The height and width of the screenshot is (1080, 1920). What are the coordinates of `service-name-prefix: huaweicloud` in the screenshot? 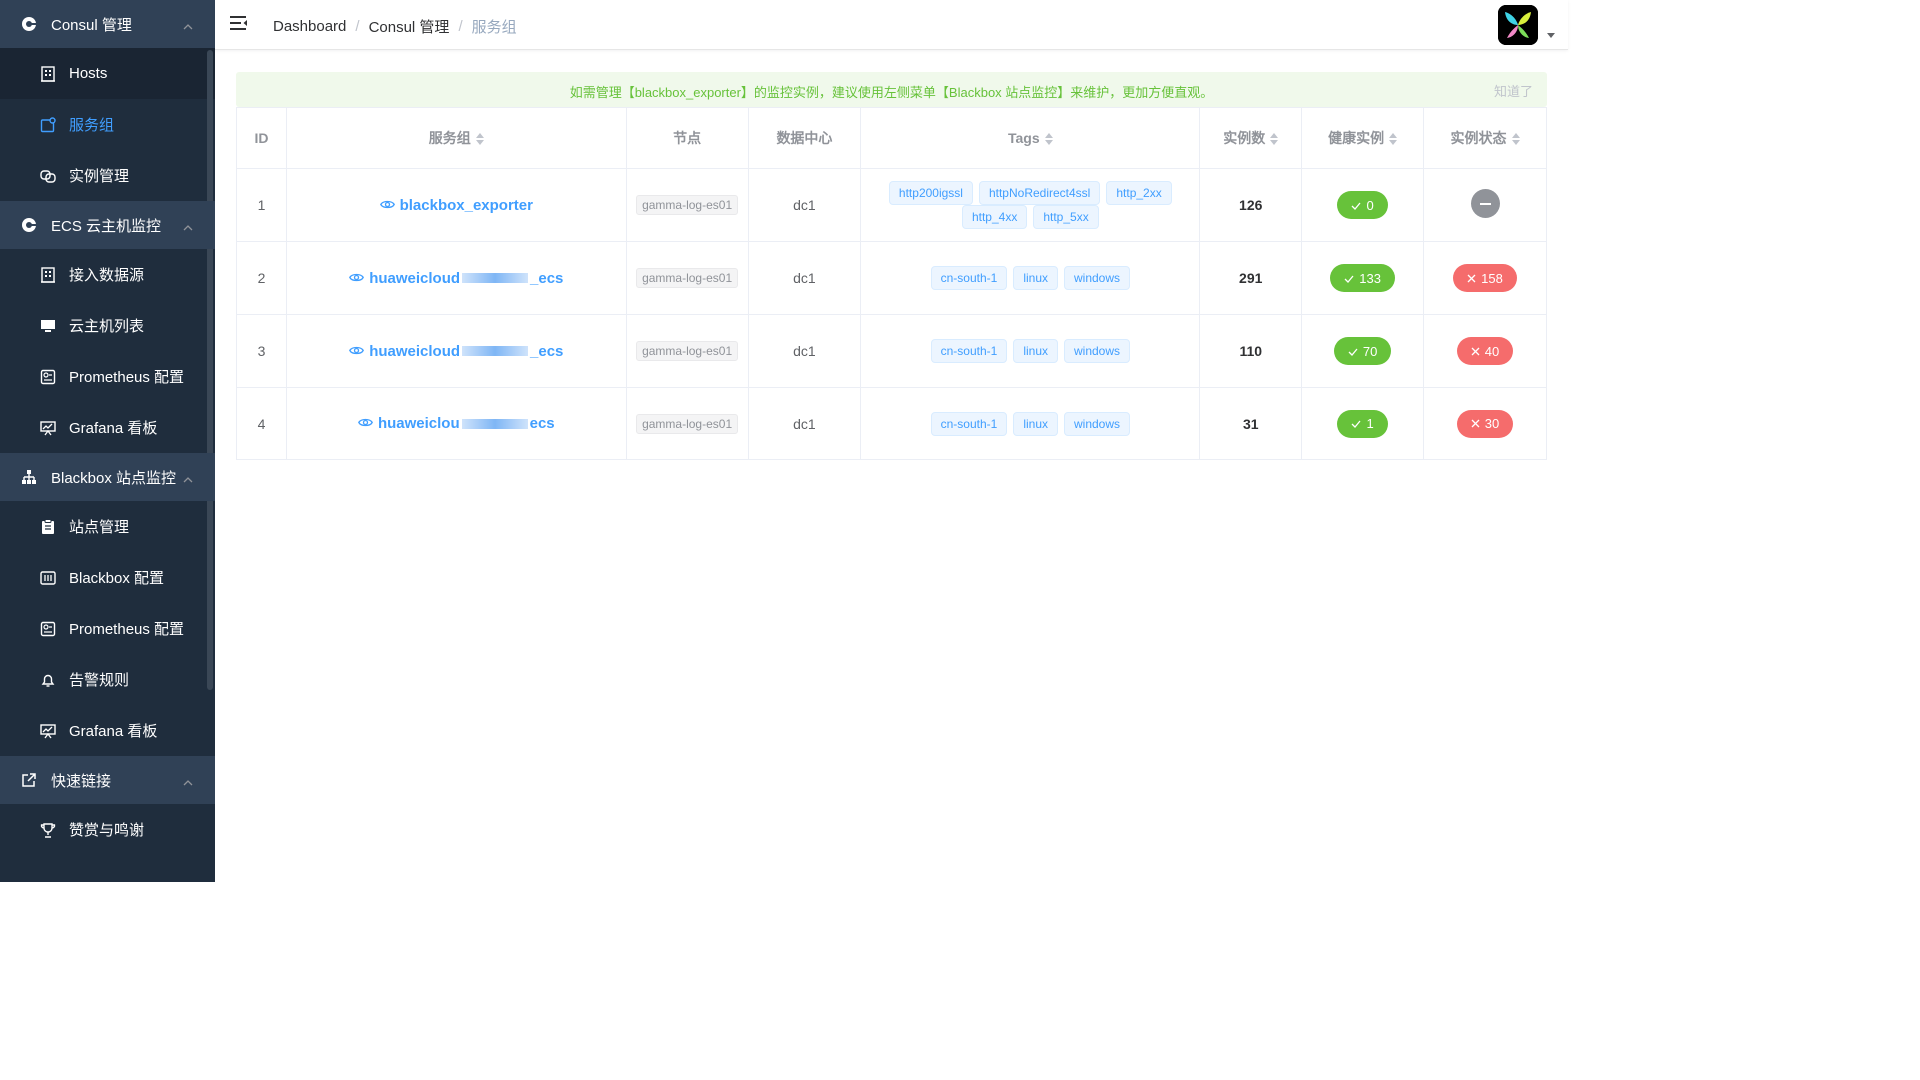 It's located at (415, 278).